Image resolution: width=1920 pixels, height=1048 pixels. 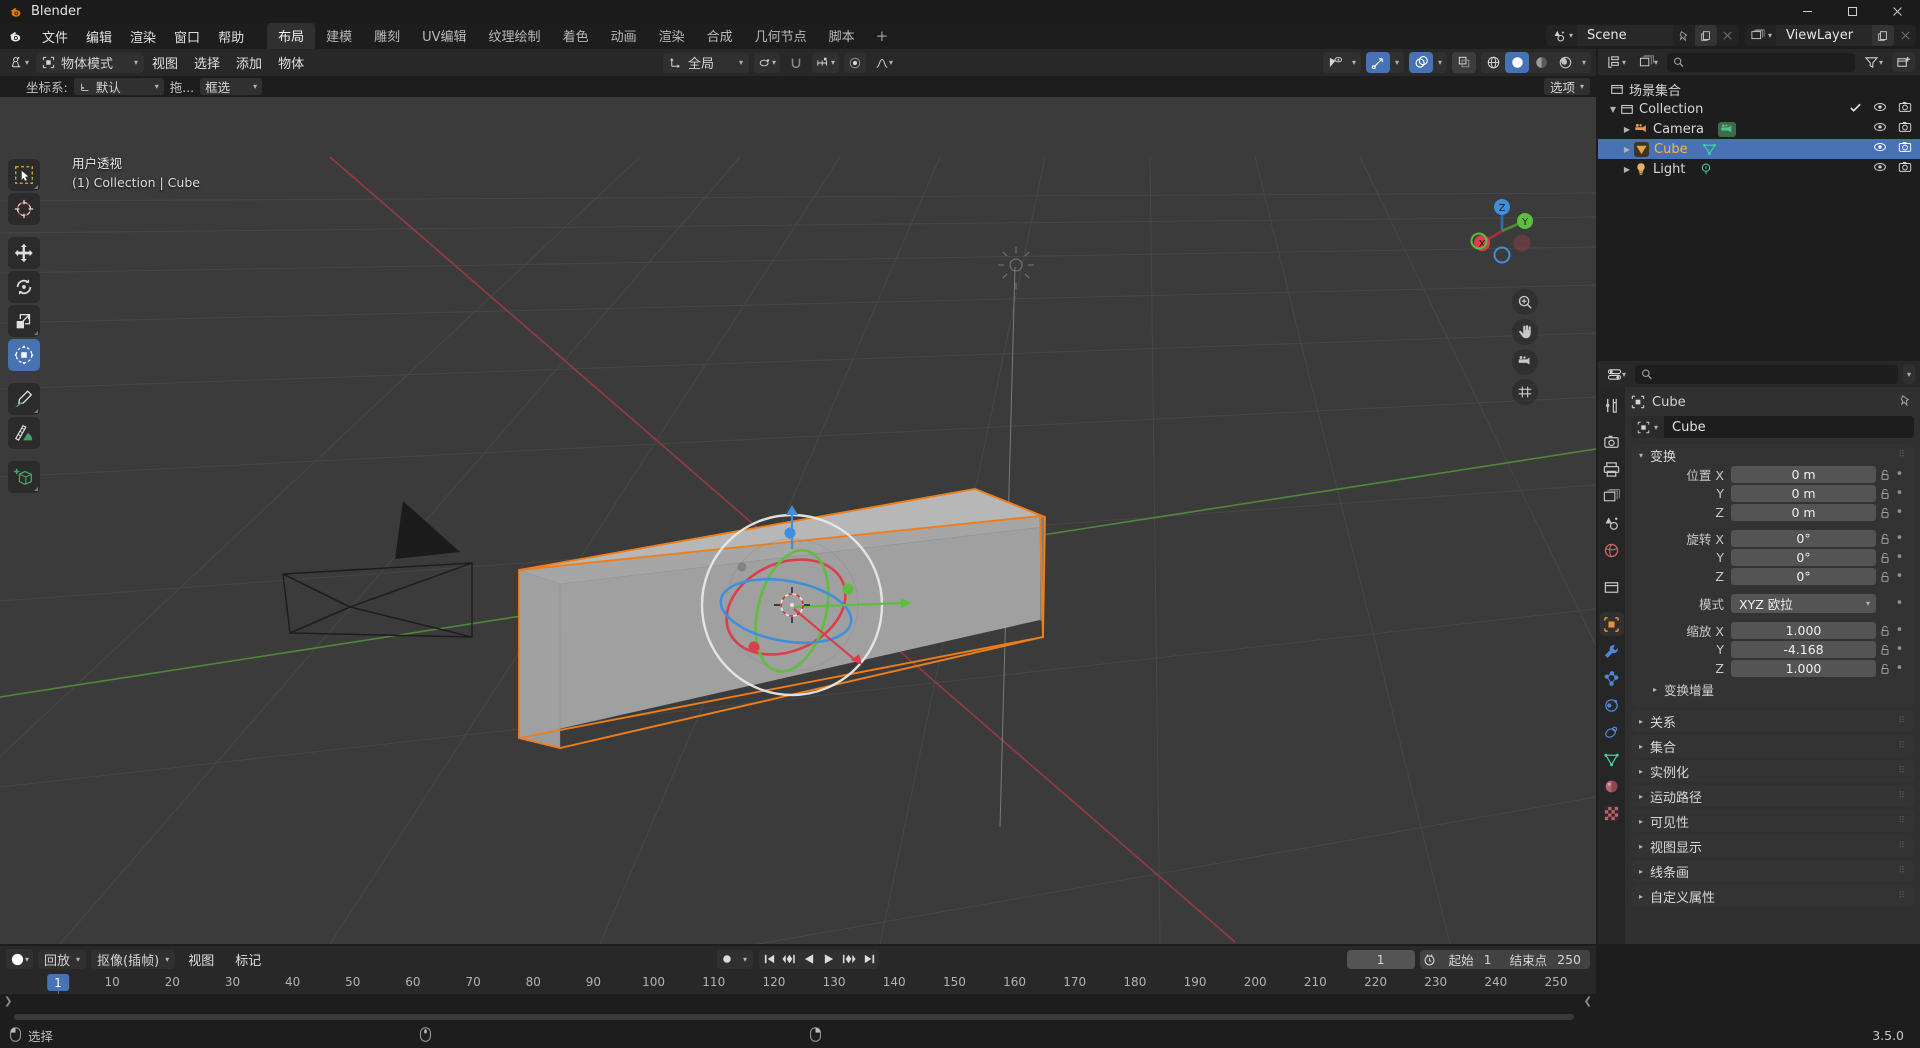 What do you see at coordinates (1525, 332) in the screenshot?
I see `pan-icon` at bounding box center [1525, 332].